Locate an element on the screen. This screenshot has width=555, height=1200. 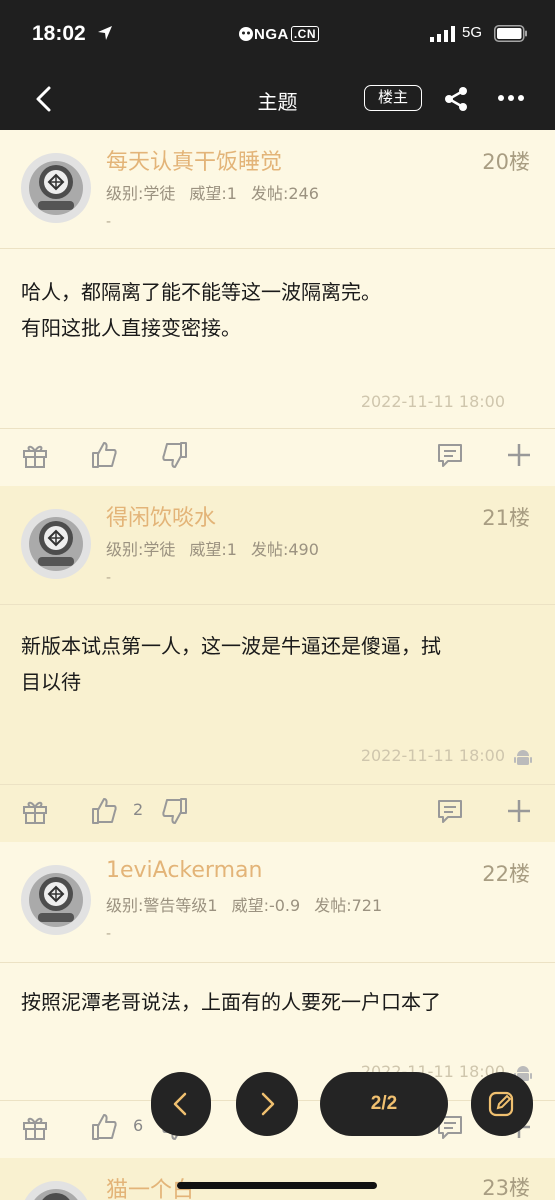
post-line: 目以待 is located at coordinates (51, 682).